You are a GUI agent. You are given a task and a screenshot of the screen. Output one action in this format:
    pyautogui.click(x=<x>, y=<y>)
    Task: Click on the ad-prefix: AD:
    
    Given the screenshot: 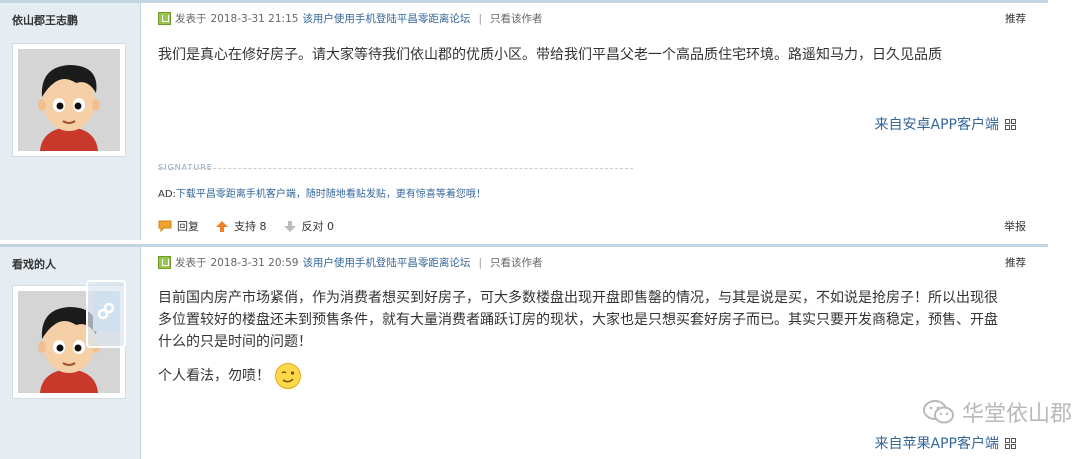 What is the action you would take?
    pyautogui.click(x=167, y=194)
    